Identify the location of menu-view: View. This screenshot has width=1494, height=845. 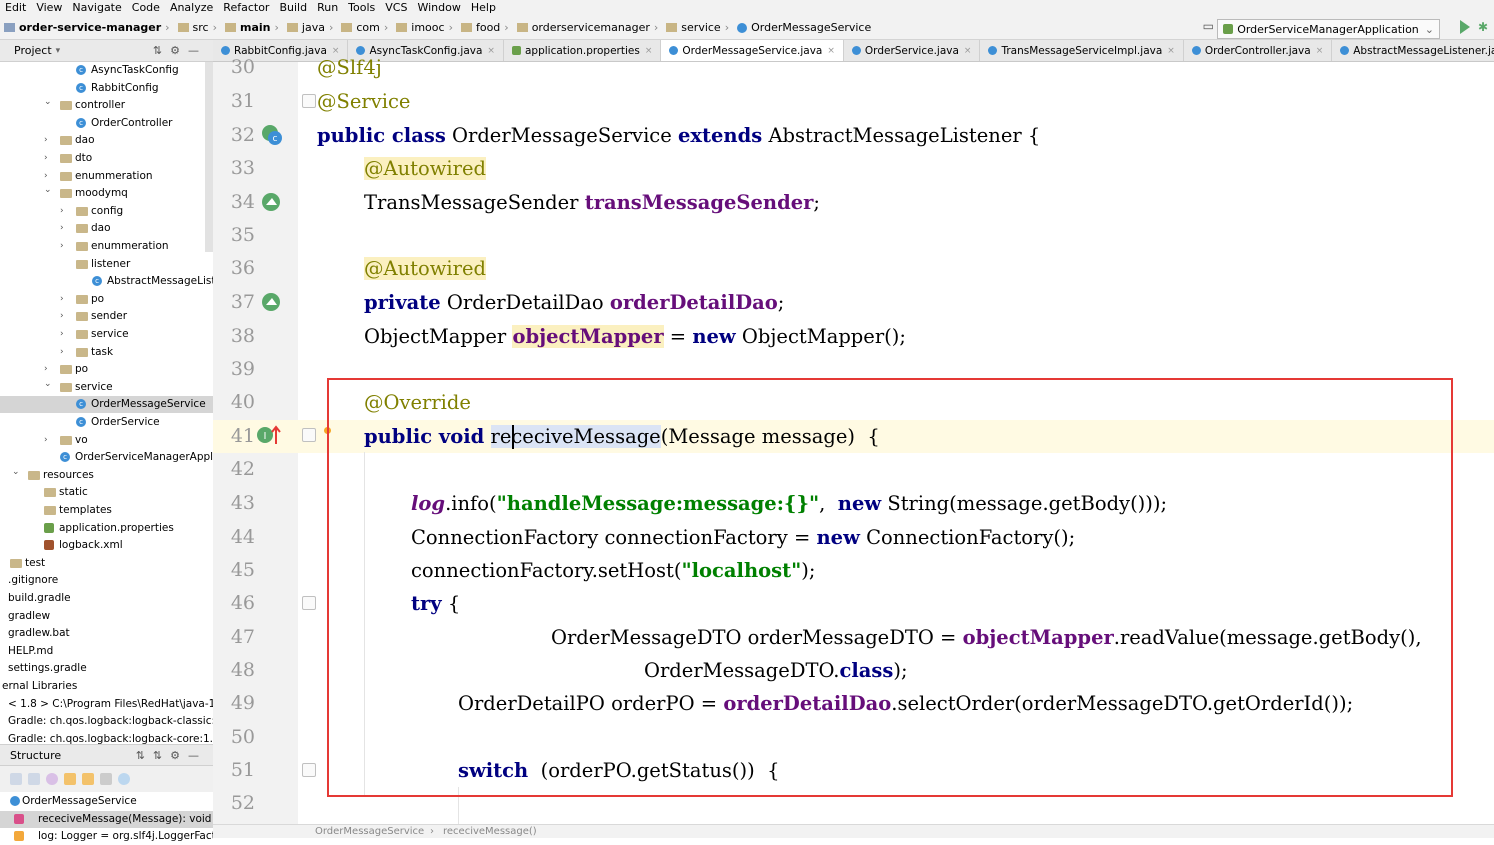
(49, 8).